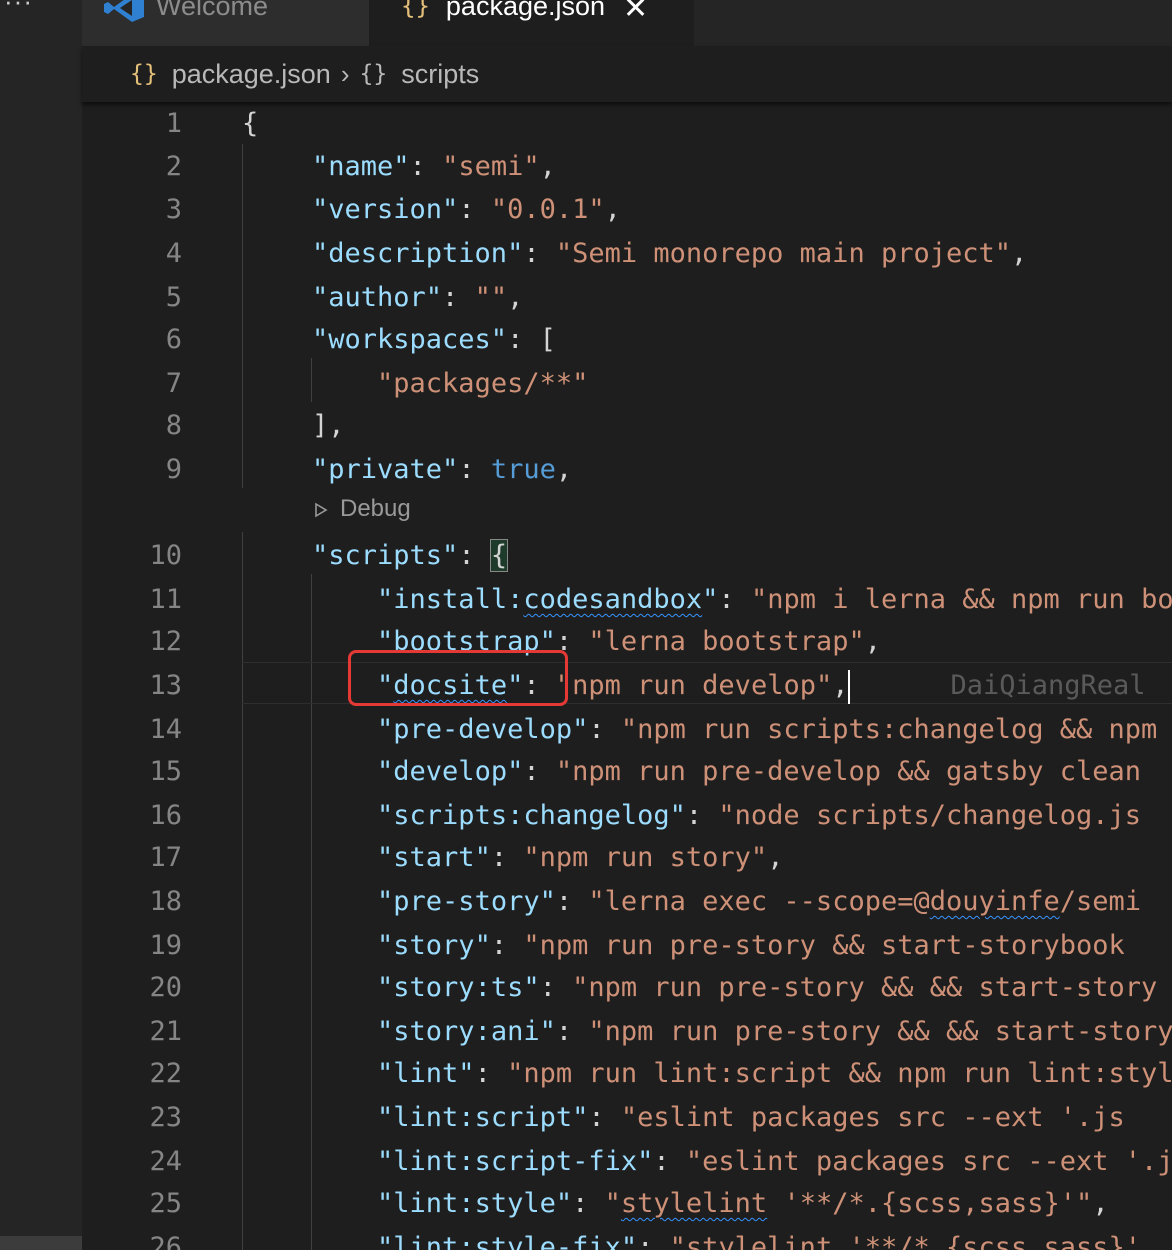 This screenshot has height=1250, width=1172. Describe the element at coordinates (531, 23) in the screenshot. I see `tab-package-json: {} package.json ✕` at that location.